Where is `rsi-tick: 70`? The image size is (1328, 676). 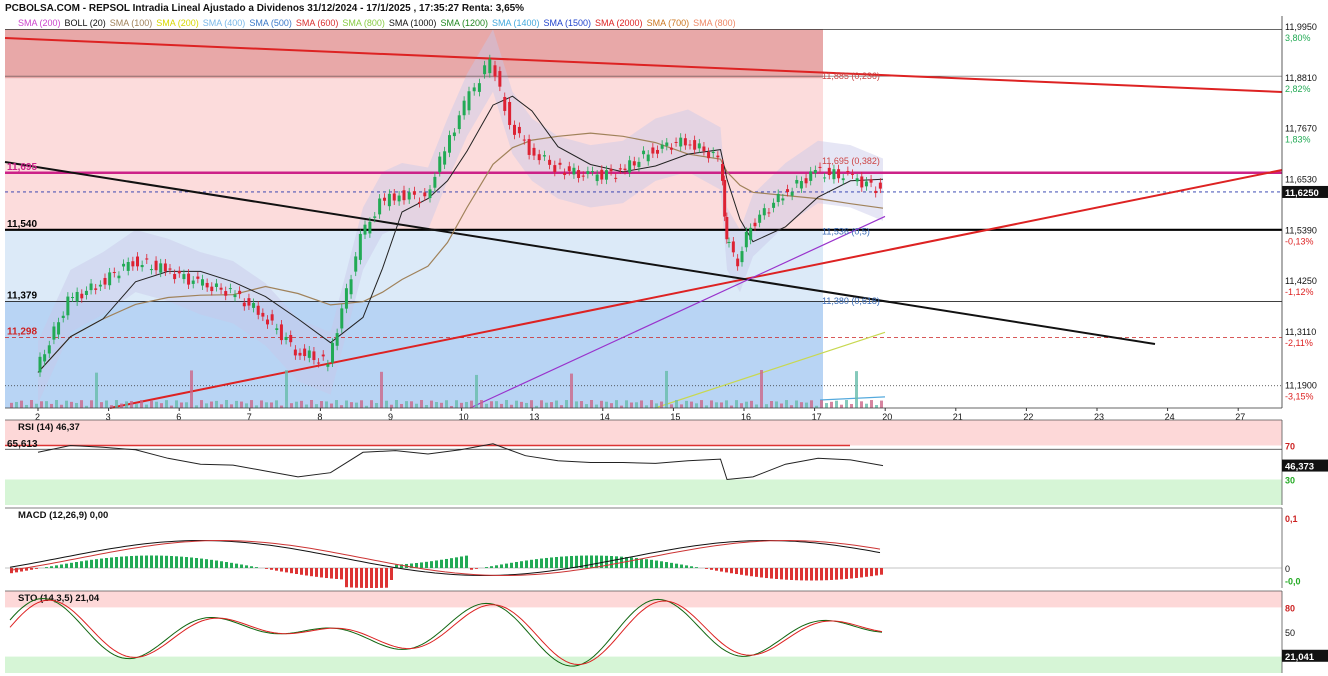 rsi-tick: 70 is located at coordinates (1290, 447).